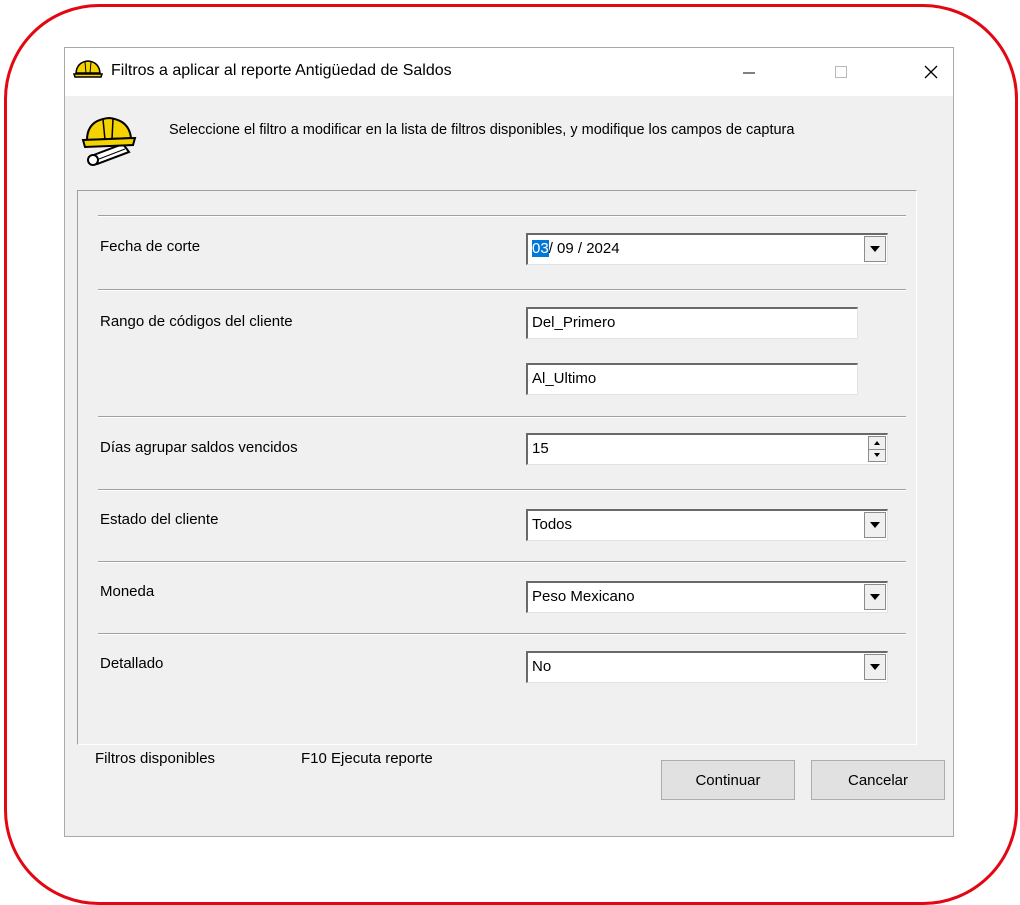  Describe the element at coordinates (878, 780) in the screenshot. I see `cancelar-button: Cancelar` at that location.